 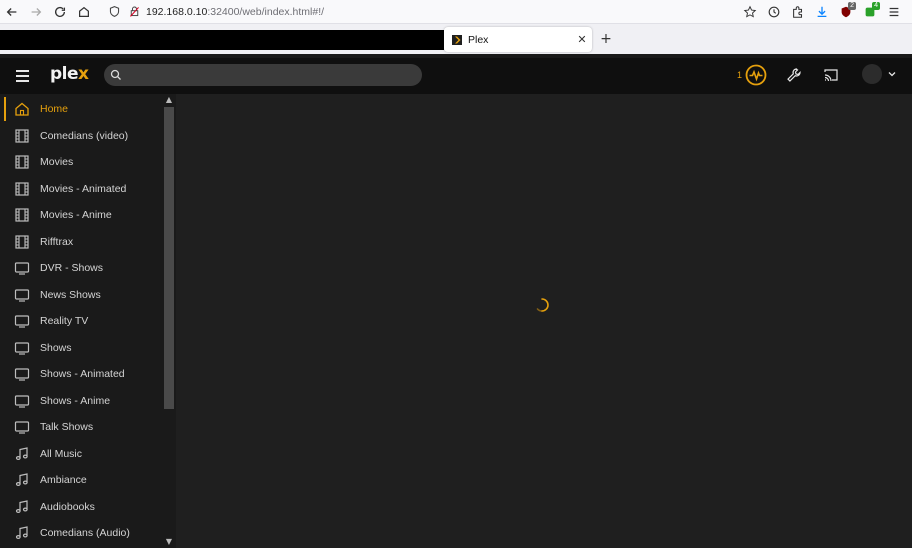 I want to click on sidebar-item-movies-anime: Movies - Anime, so click(x=83, y=215).